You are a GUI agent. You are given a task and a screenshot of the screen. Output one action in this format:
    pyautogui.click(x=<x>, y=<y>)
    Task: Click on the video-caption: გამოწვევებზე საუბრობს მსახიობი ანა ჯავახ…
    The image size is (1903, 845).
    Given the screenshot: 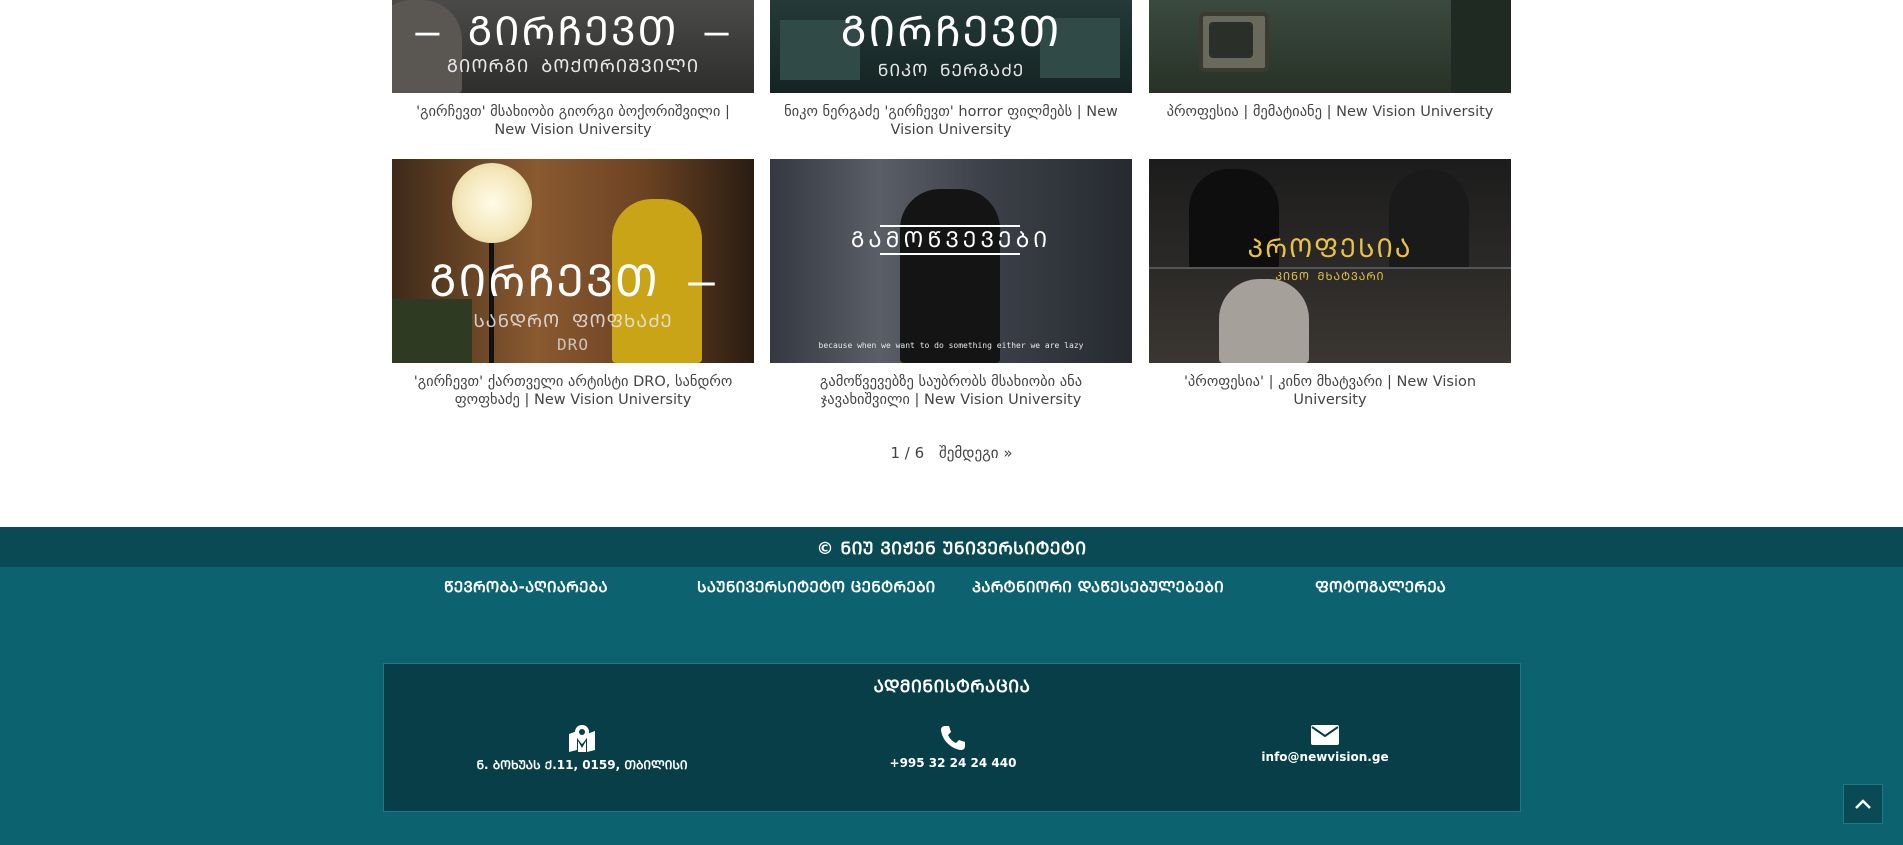 What is the action you would take?
    pyautogui.click(x=951, y=386)
    